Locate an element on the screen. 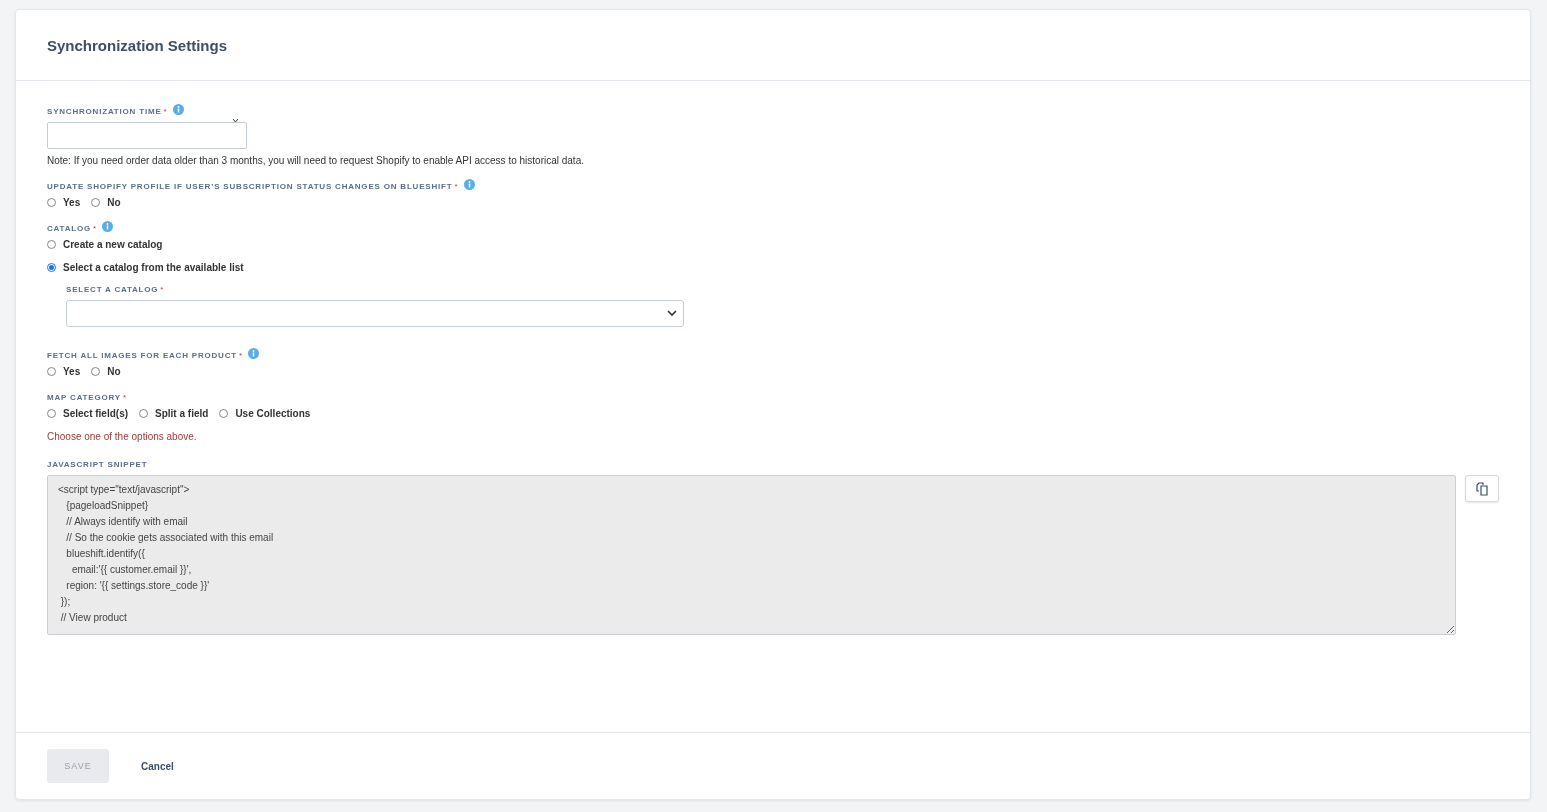  copy-button is located at coordinates (1482, 488).